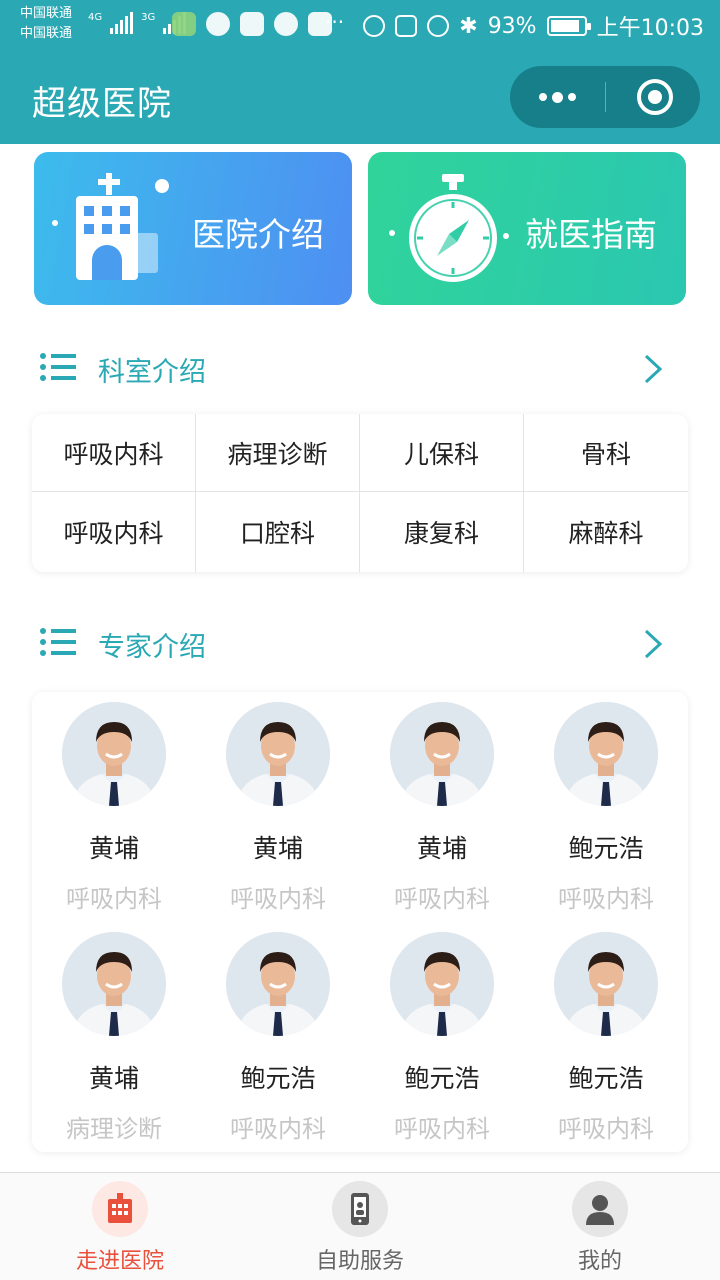 The image size is (720, 1280). I want to click on department-item: 康复科, so click(442, 532).